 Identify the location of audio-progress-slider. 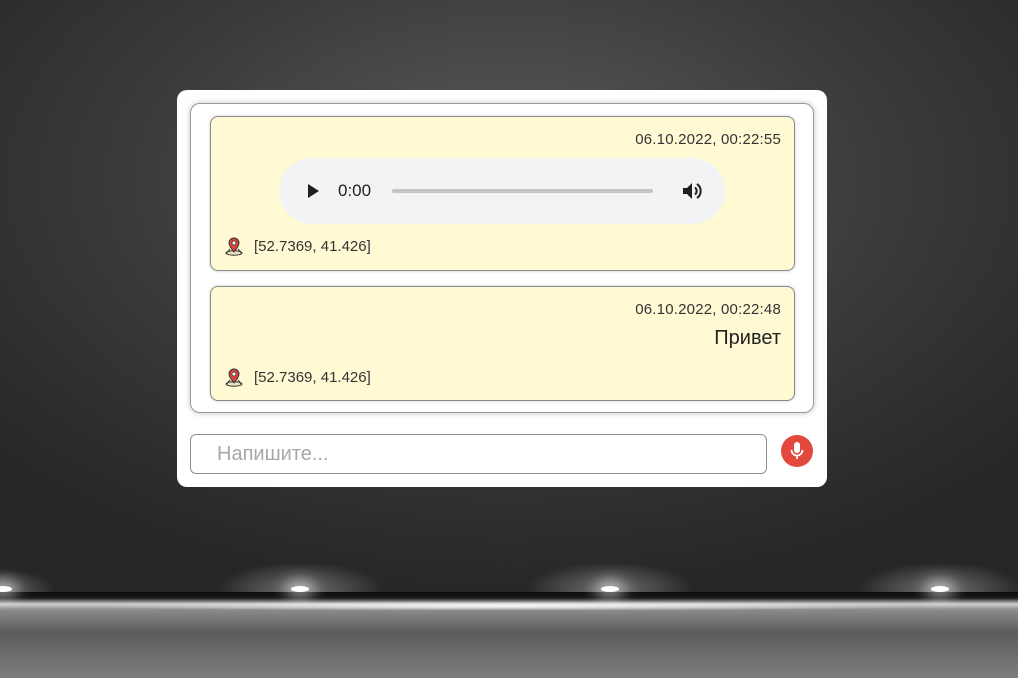
(522, 191).